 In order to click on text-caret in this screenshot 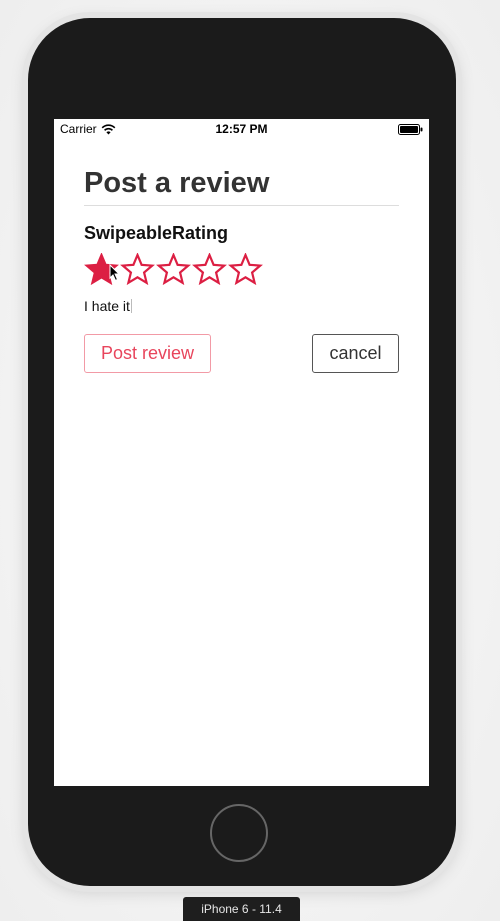, I will do `click(131, 306)`.